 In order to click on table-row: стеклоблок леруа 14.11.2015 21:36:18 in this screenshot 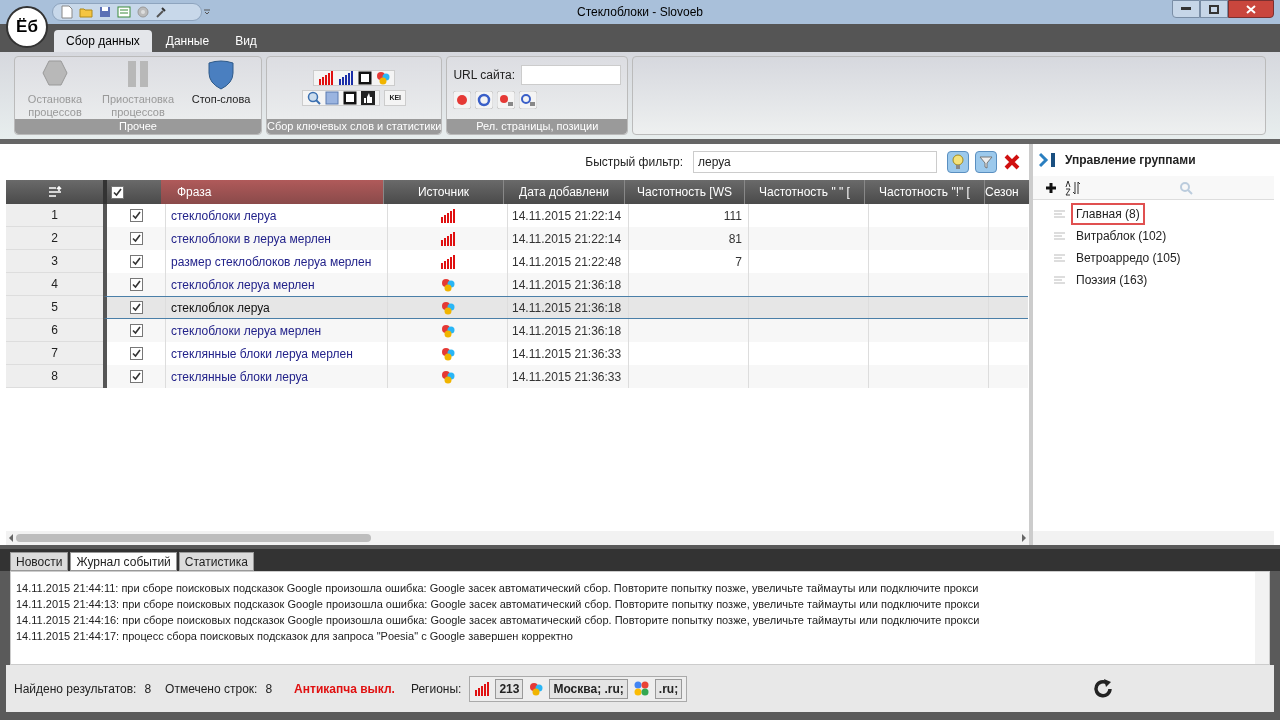, I will do `click(565, 307)`.